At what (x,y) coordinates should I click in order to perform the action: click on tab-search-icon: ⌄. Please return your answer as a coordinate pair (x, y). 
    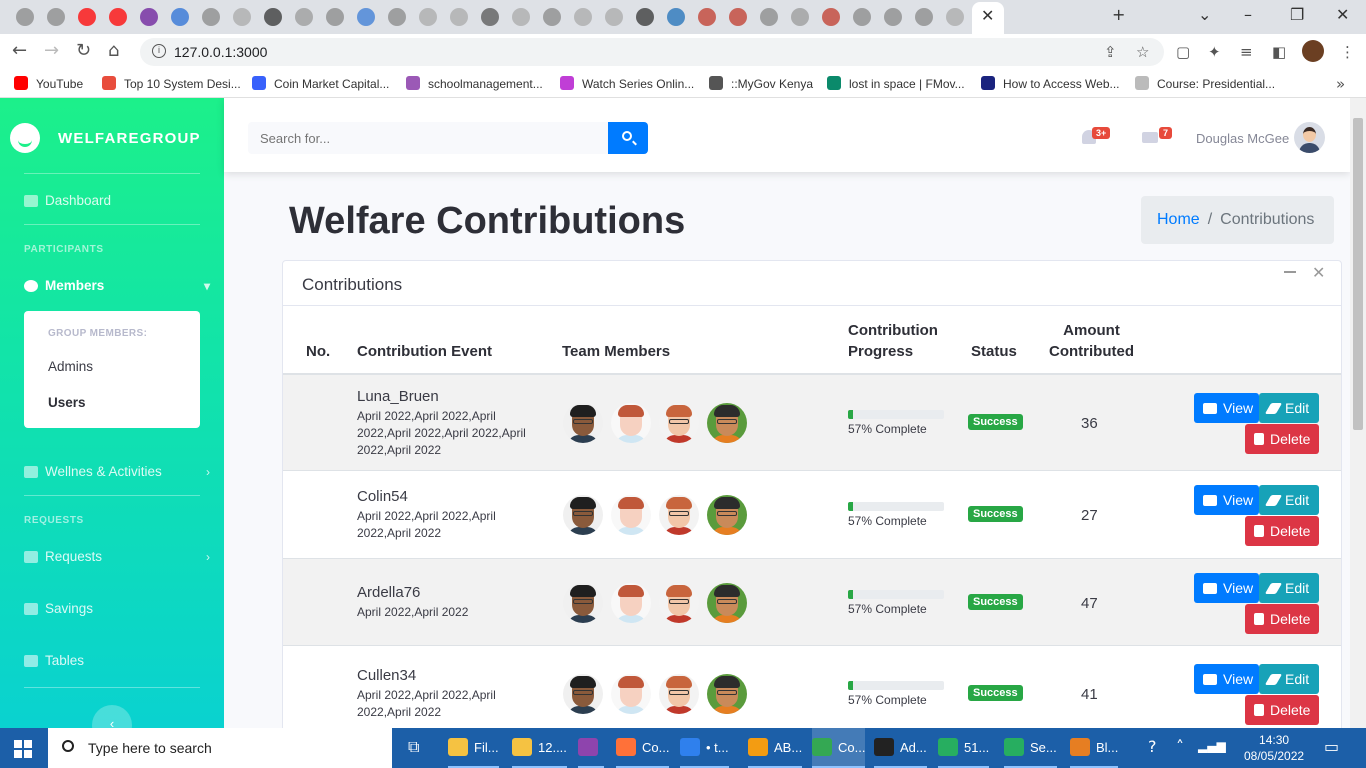
    Looking at the image, I should click on (1204, 14).